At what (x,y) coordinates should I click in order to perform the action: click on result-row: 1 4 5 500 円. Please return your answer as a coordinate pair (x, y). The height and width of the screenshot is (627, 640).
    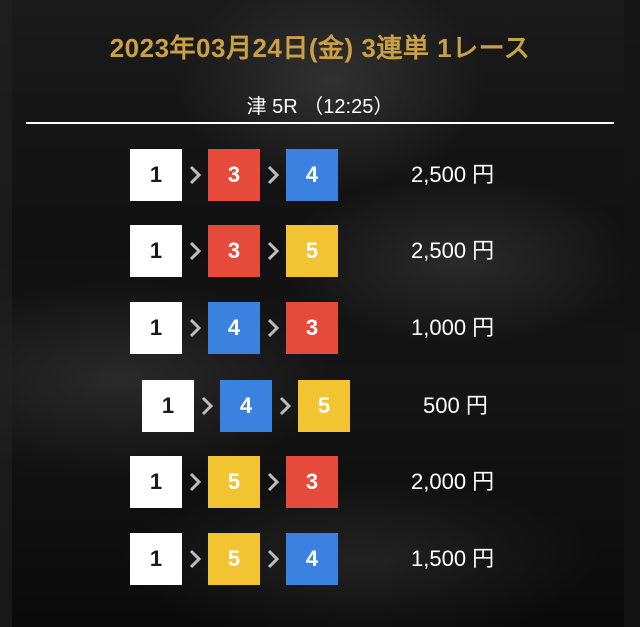
    Looking at the image, I should click on (320, 406).